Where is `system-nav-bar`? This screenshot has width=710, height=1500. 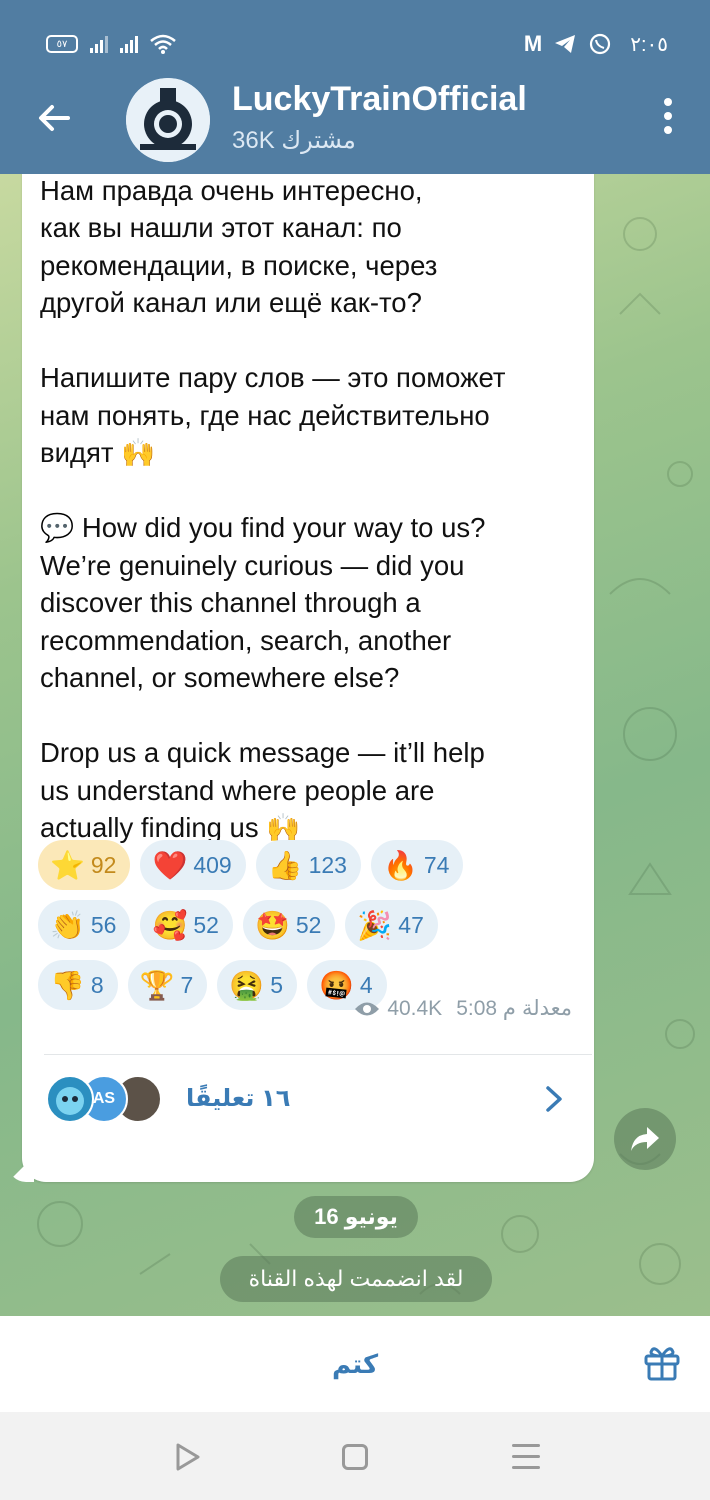 system-nav-bar is located at coordinates (355, 1456).